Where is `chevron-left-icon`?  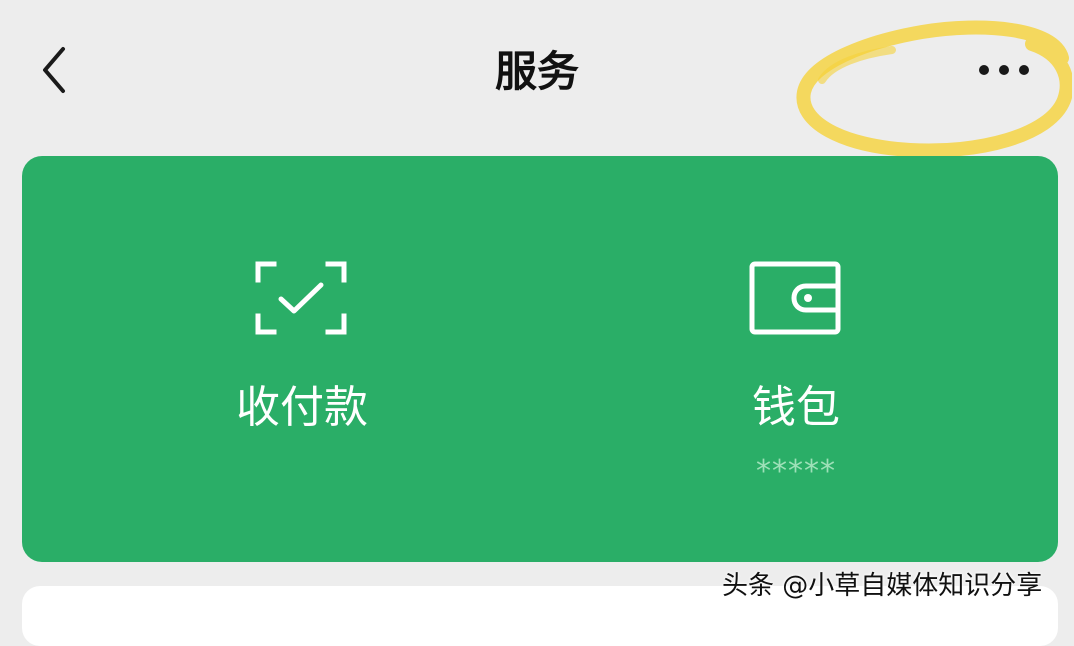 chevron-left-icon is located at coordinates (54, 70).